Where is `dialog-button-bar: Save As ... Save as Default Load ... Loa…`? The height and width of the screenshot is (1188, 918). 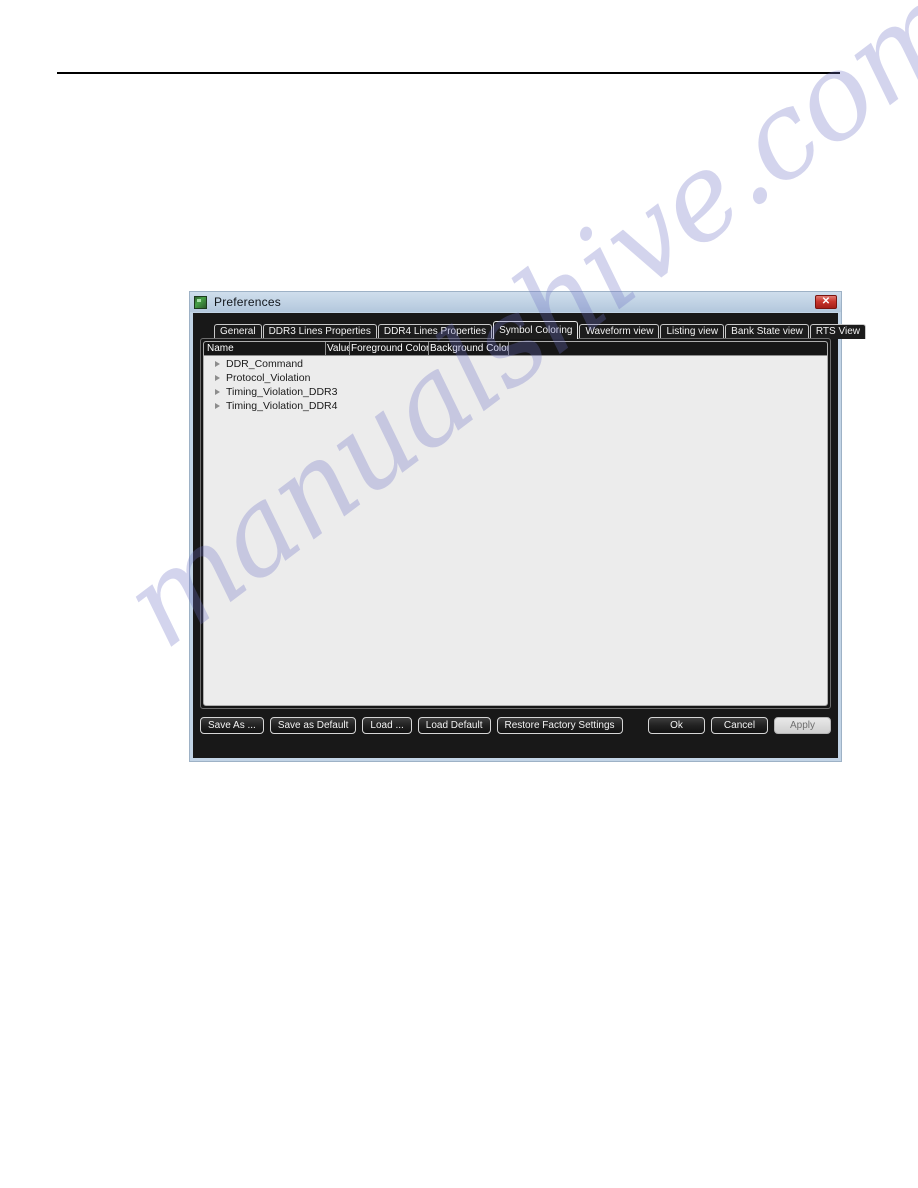 dialog-button-bar: Save As ... Save as Default Load ... Loa… is located at coordinates (515, 725).